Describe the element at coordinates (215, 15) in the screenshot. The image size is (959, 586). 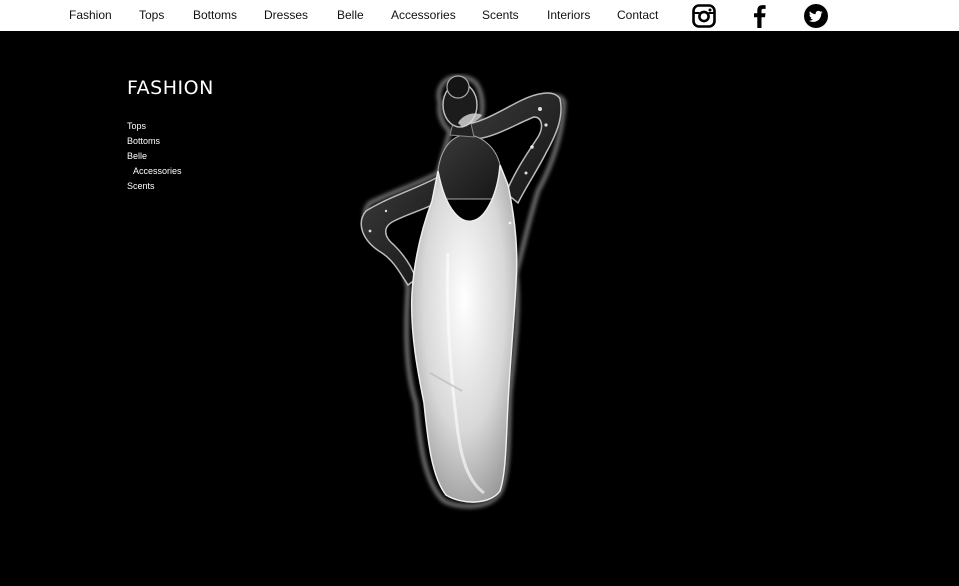
I see `nav-bottoms: Bottoms` at that location.